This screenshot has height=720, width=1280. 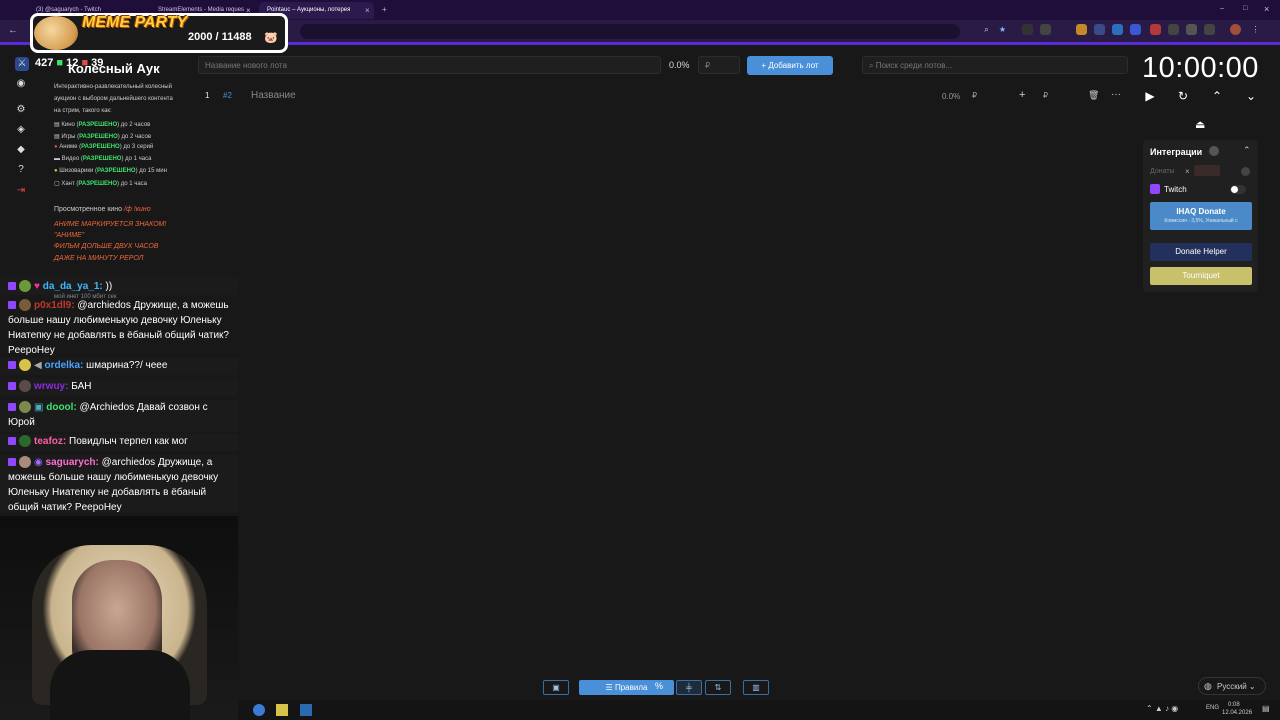 What do you see at coordinates (986, 29) in the screenshot?
I see `zoom-icon: ⌕` at bounding box center [986, 29].